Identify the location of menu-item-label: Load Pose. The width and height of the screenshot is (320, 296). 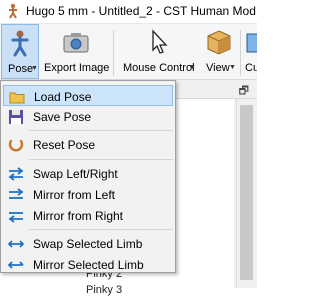
(63, 97).